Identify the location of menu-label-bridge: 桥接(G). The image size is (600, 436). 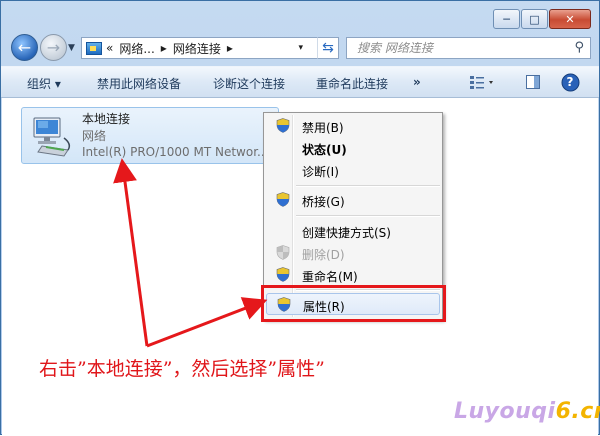
(323, 202).